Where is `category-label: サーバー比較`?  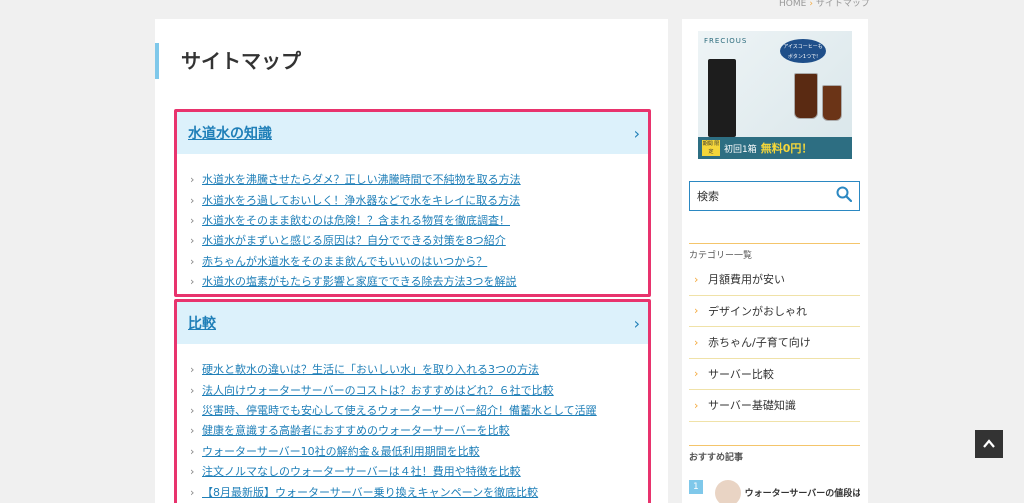 category-label: サーバー比較 is located at coordinates (741, 374).